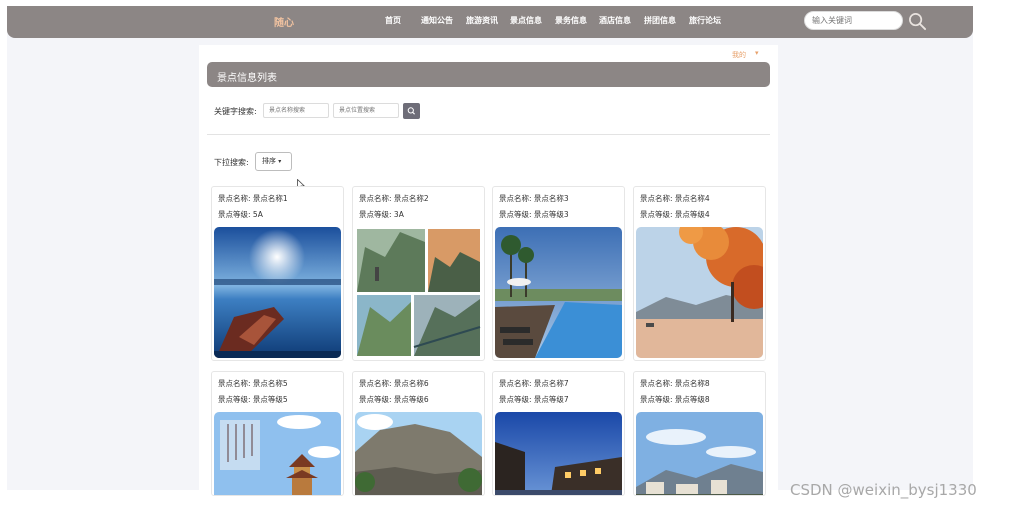 This screenshot has width=1011, height=508. Describe the element at coordinates (398, 214) in the screenshot. I see `attraction-level: 3A` at that location.